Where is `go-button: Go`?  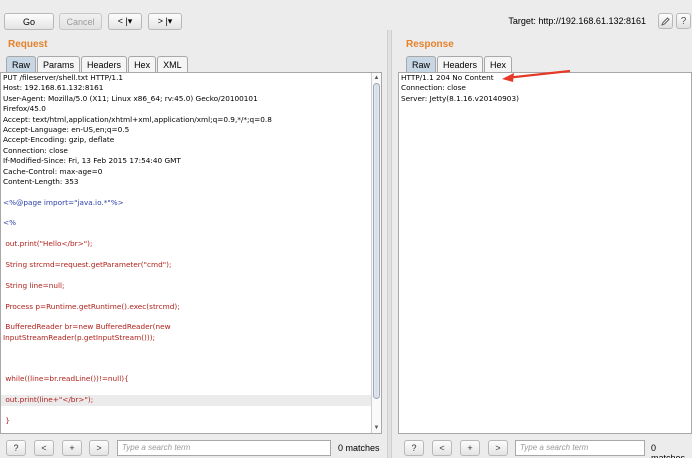 go-button: Go is located at coordinates (29, 21).